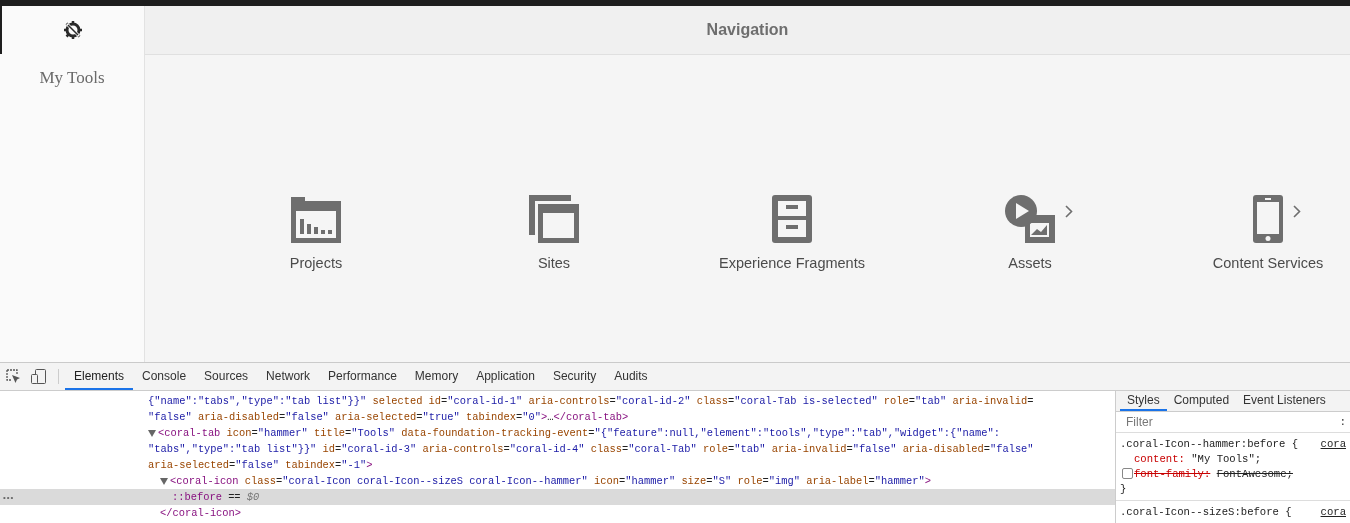 The image size is (1350, 523). What do you see at coordinates (1213, 473) in the screenshot?
I see `css-declaration: font-family: FontAwesome;` at bounding box center [1213, 473].